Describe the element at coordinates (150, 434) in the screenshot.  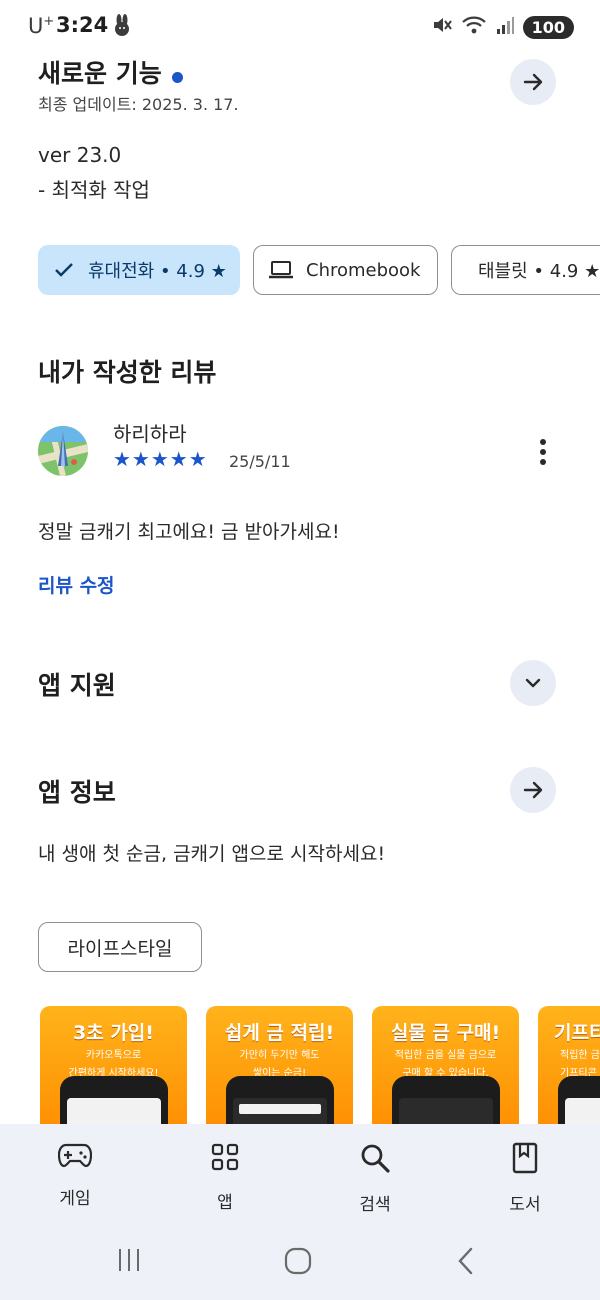
I see `review-user-name: 하리하라` at that location.